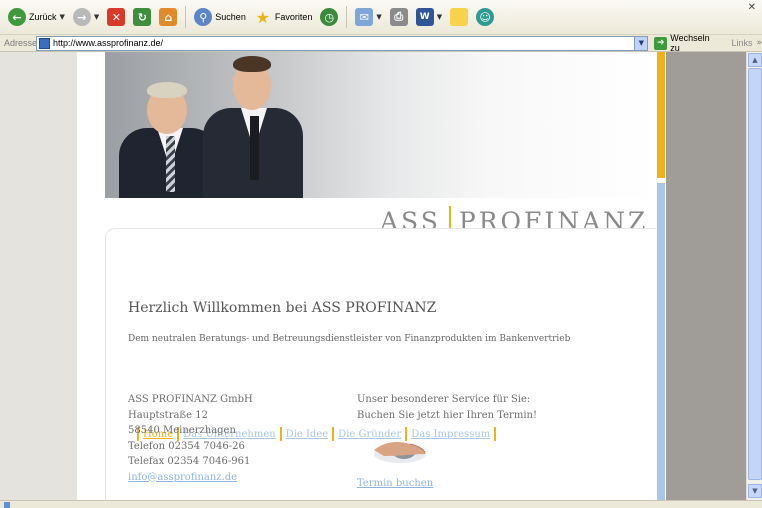 The height and width of the screenshot is (508, 762). What do you see at coordinates (755, 60) in the screenshot?
I see `scroll-up-icon: ▲` at bounding box center [755, 60].